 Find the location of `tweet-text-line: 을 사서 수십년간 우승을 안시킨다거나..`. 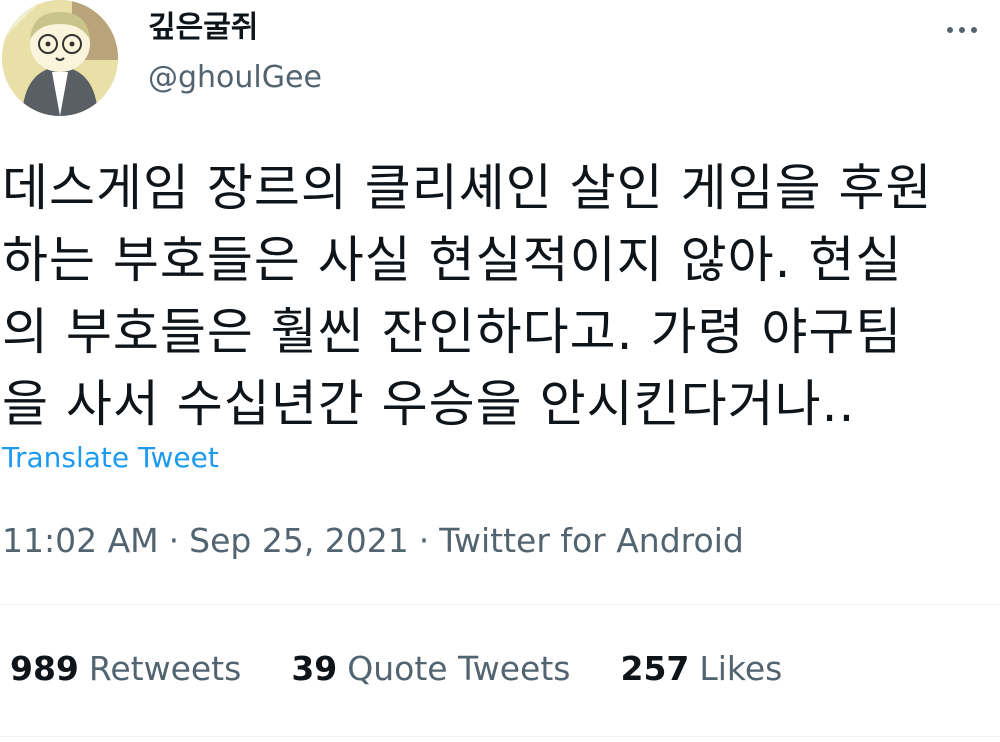

tweet-text-line: 을 사서 수십년간 우승을 안시킨다거나.. is located at coordinates (429, 404).